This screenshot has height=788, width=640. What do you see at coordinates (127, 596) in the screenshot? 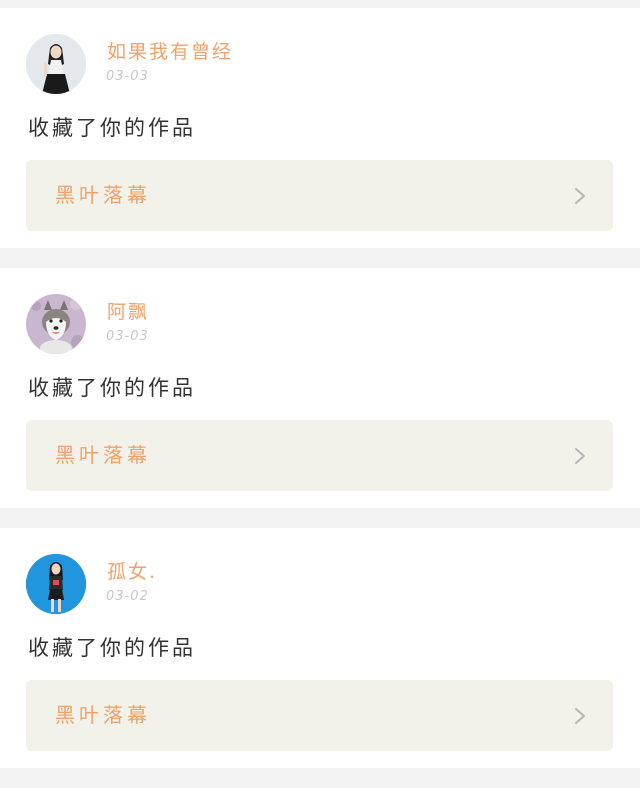
I see `timestamp: 03-02` at bounding box center [127, 596].